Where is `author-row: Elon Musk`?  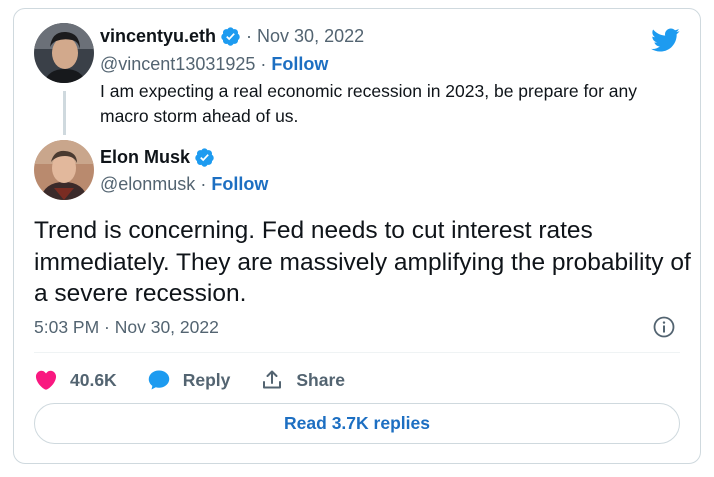 author-row: Elon Musk is located at coordinates (157, 157).